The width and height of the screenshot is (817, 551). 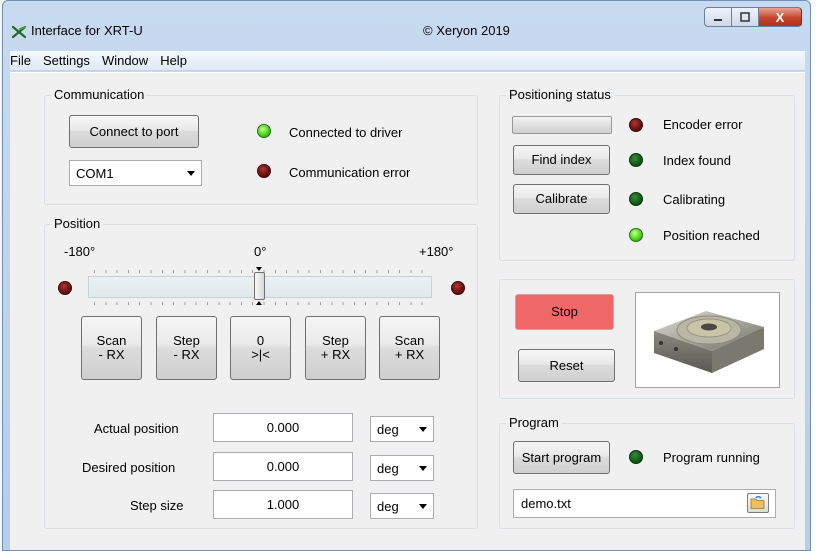 I want to click on menu-help: Help, so click(x=173, y=60).